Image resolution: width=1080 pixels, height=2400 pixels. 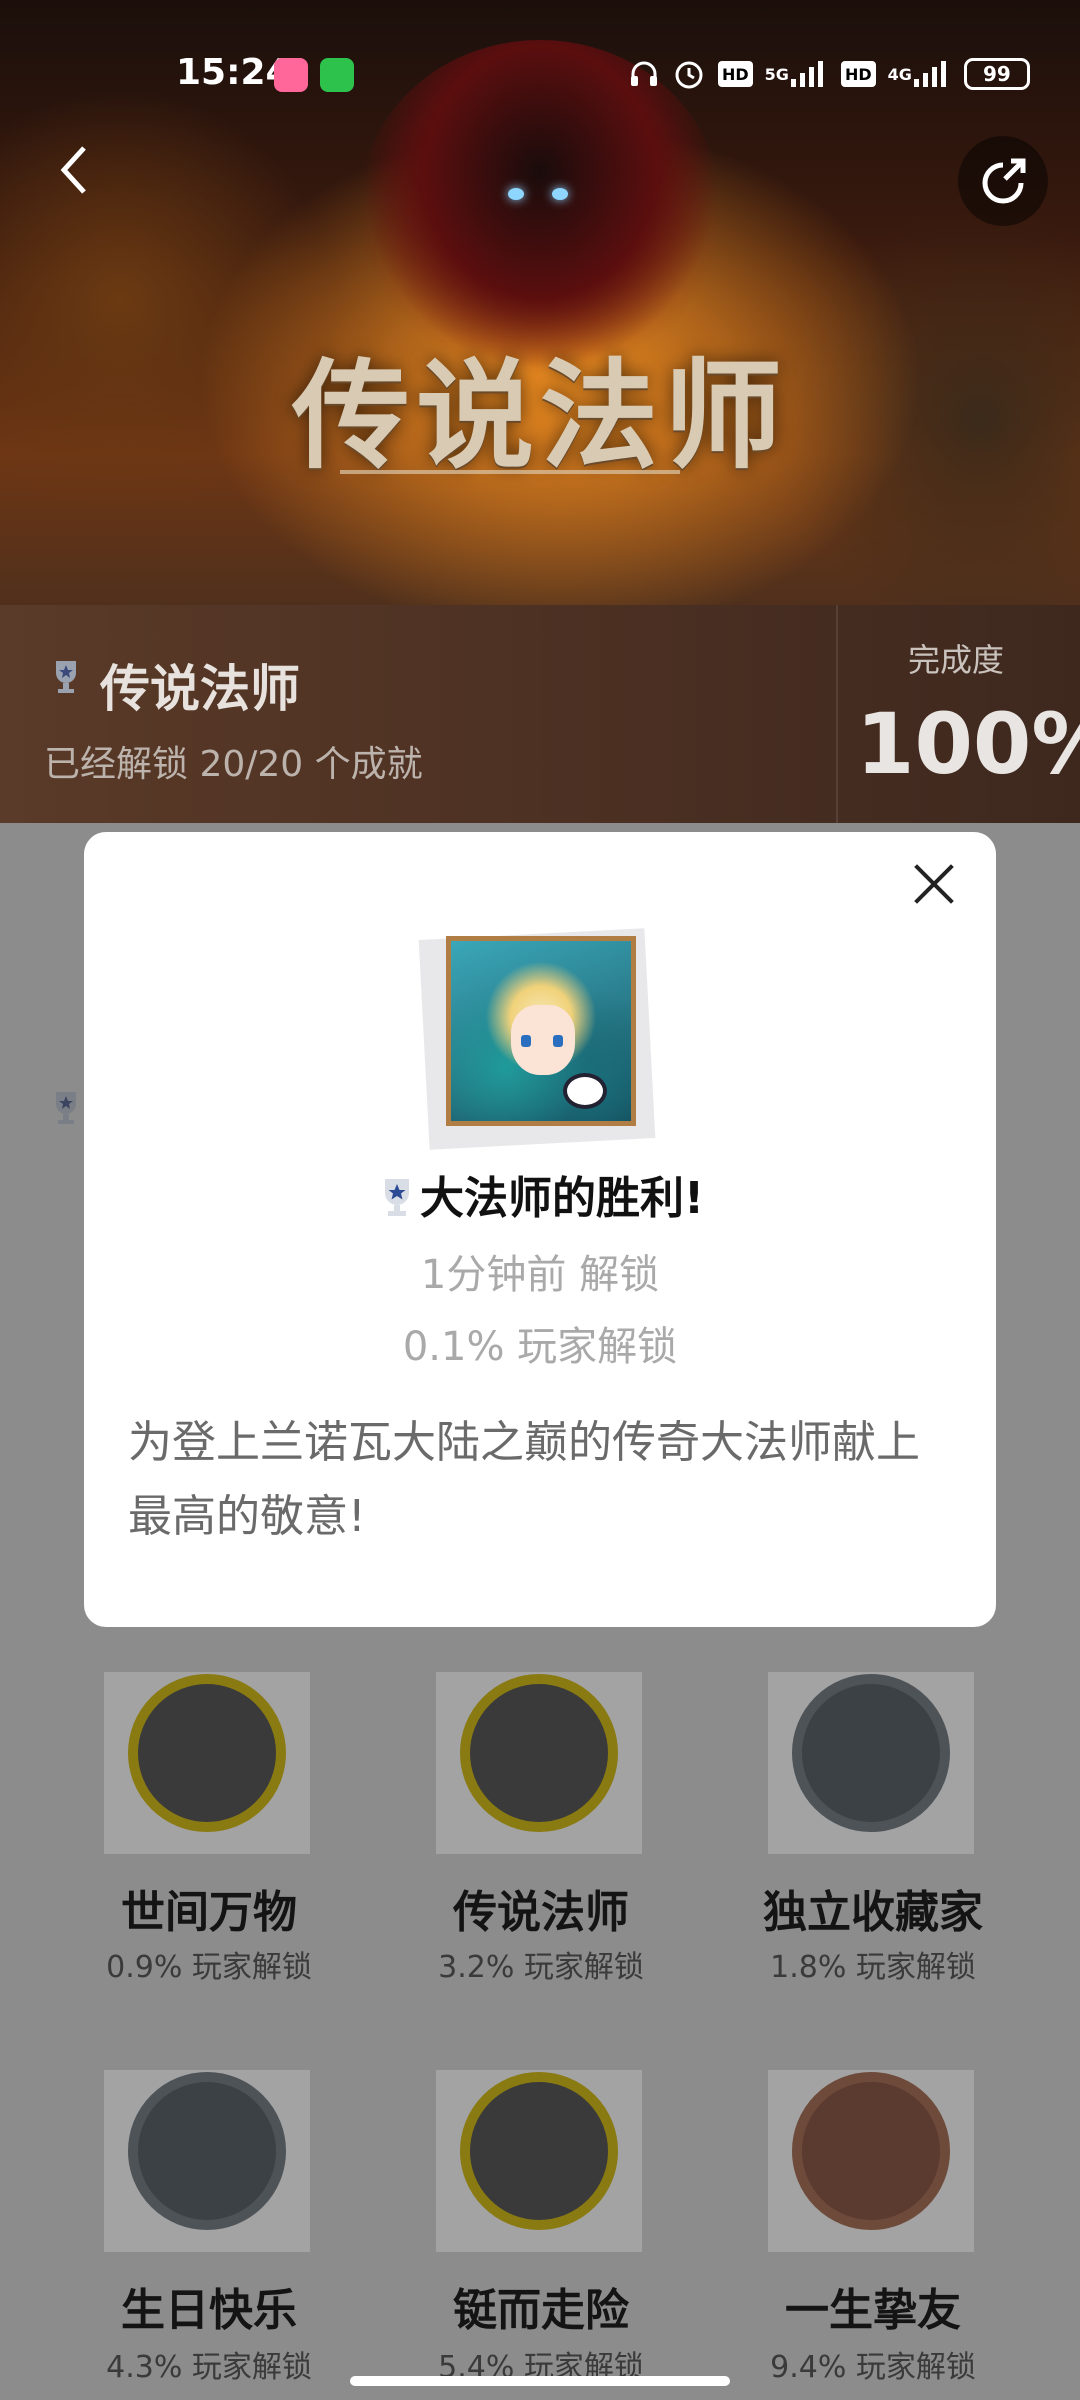 What do you see at coordinates (899, 74) in the screenshot?
I see `network-4g-label: 4G` at bounding box center [899, 74].